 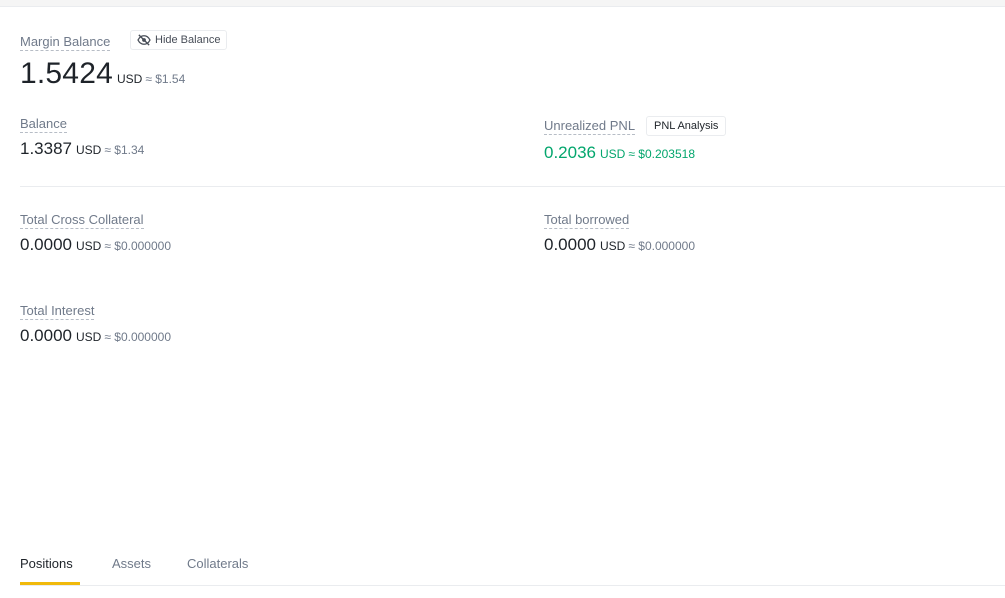 I want to click on total-cross-collateral-value: 0.0000, so click(x=46, y=244).